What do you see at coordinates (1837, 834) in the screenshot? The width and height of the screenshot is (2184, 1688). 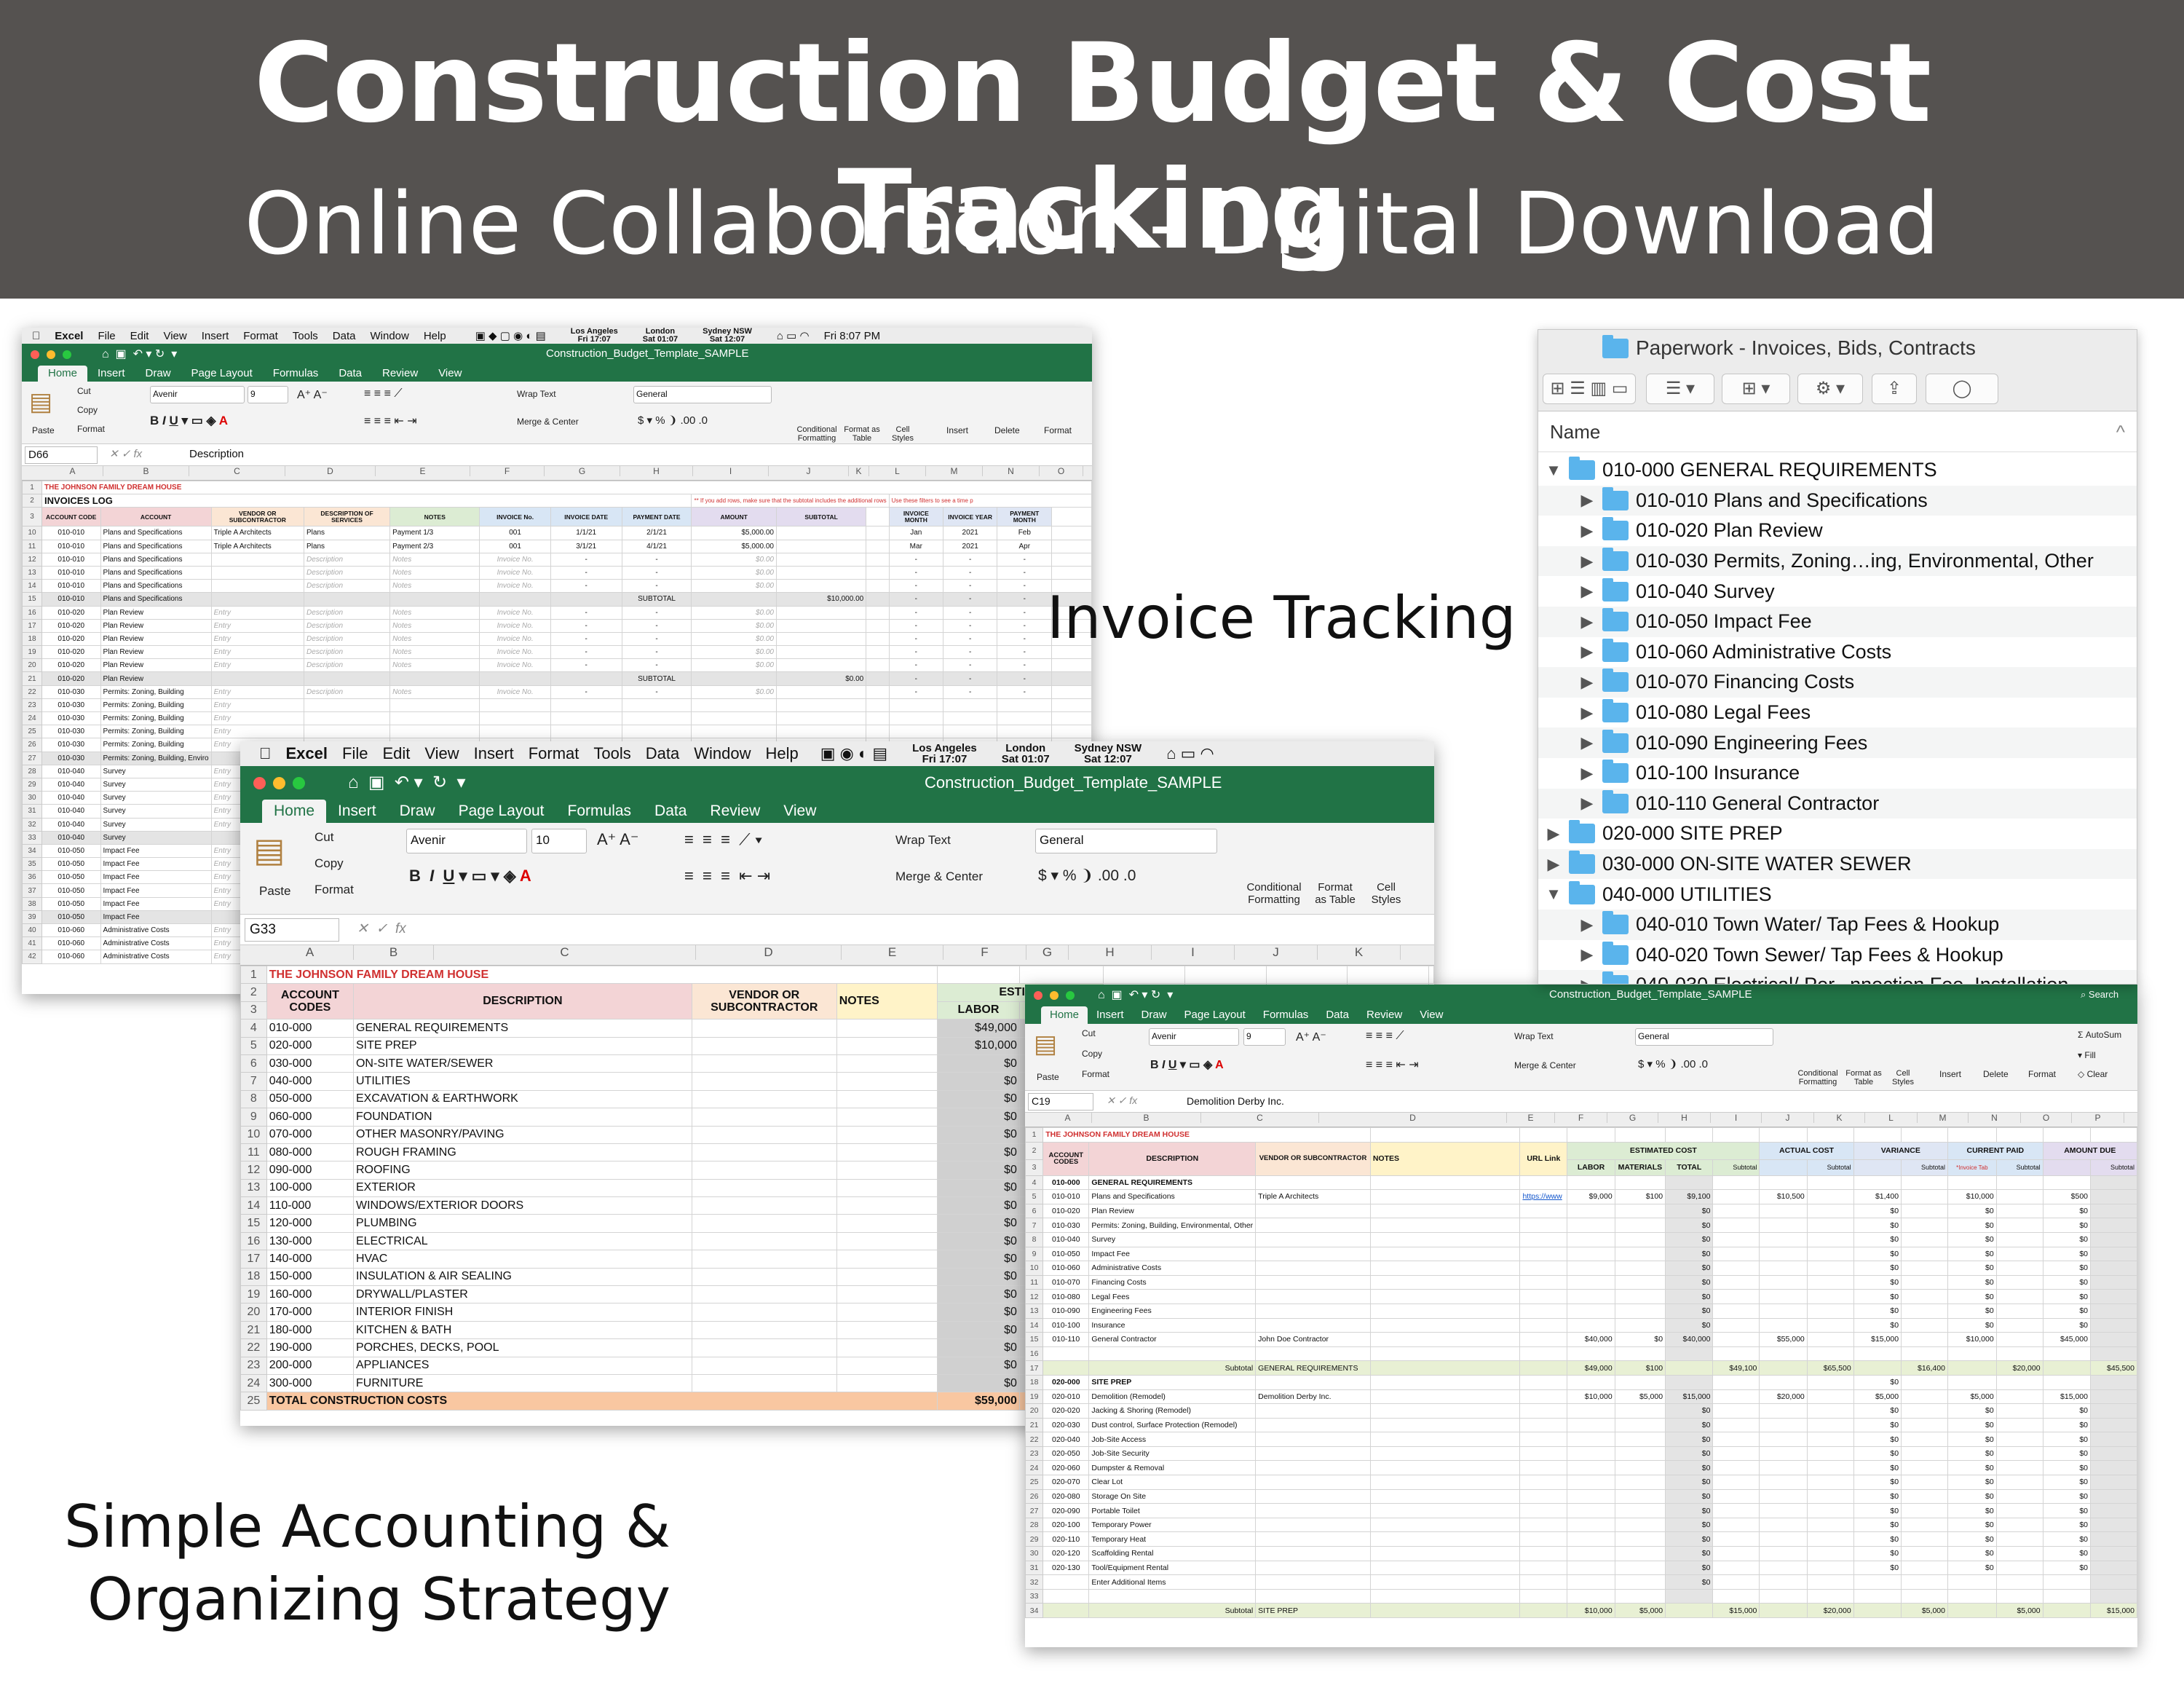 I see `finder-row: ▶ 020-000 SITE PREP` at bounding box center [1837, 834].